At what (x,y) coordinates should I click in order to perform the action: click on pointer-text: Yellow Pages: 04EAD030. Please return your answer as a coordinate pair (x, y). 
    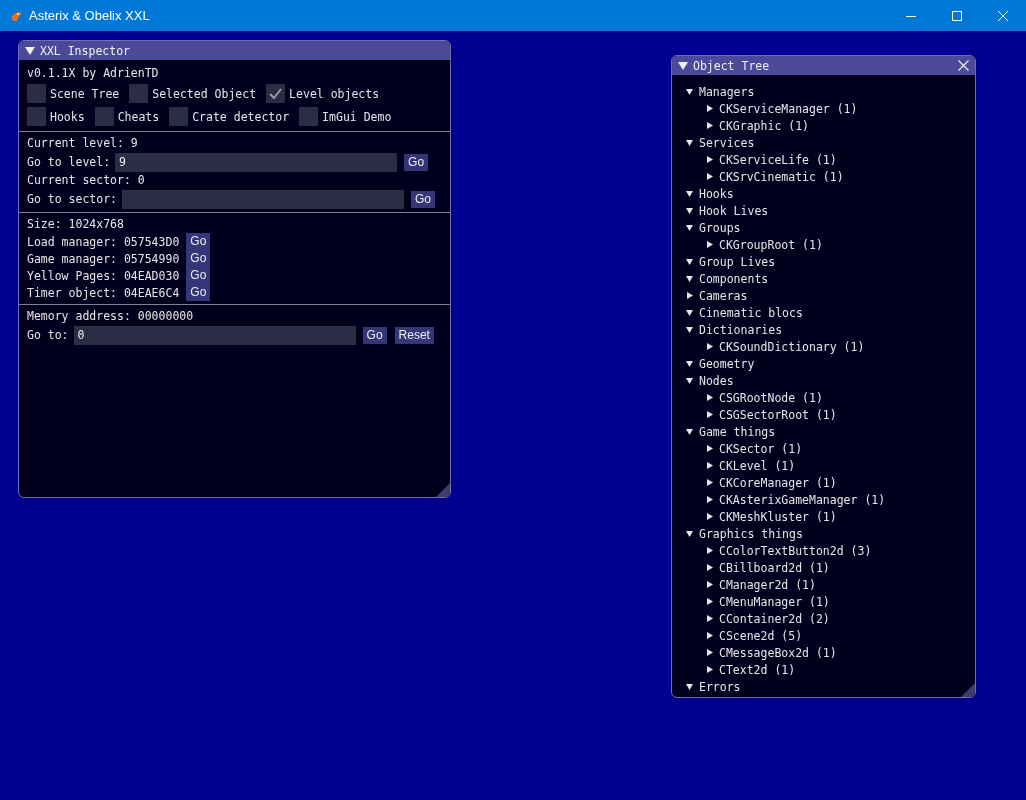
    Looking at the image, I should click on (103, 275).